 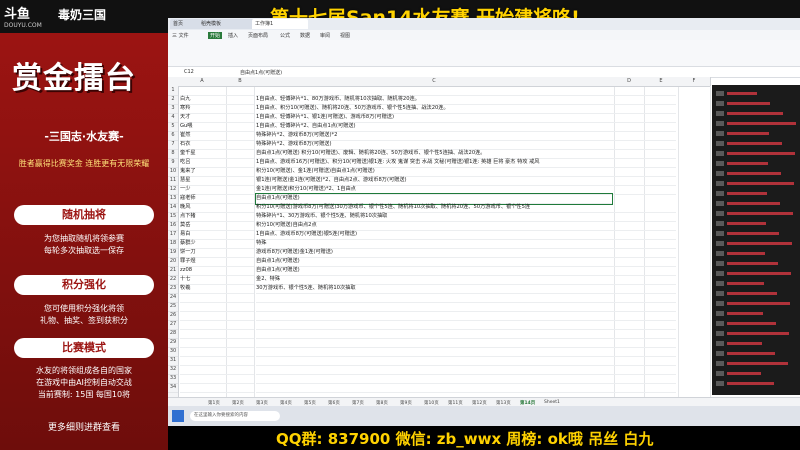 I want to click on section-line: 礼物、抽奖、签到获积分, so click(x=84, y=320).